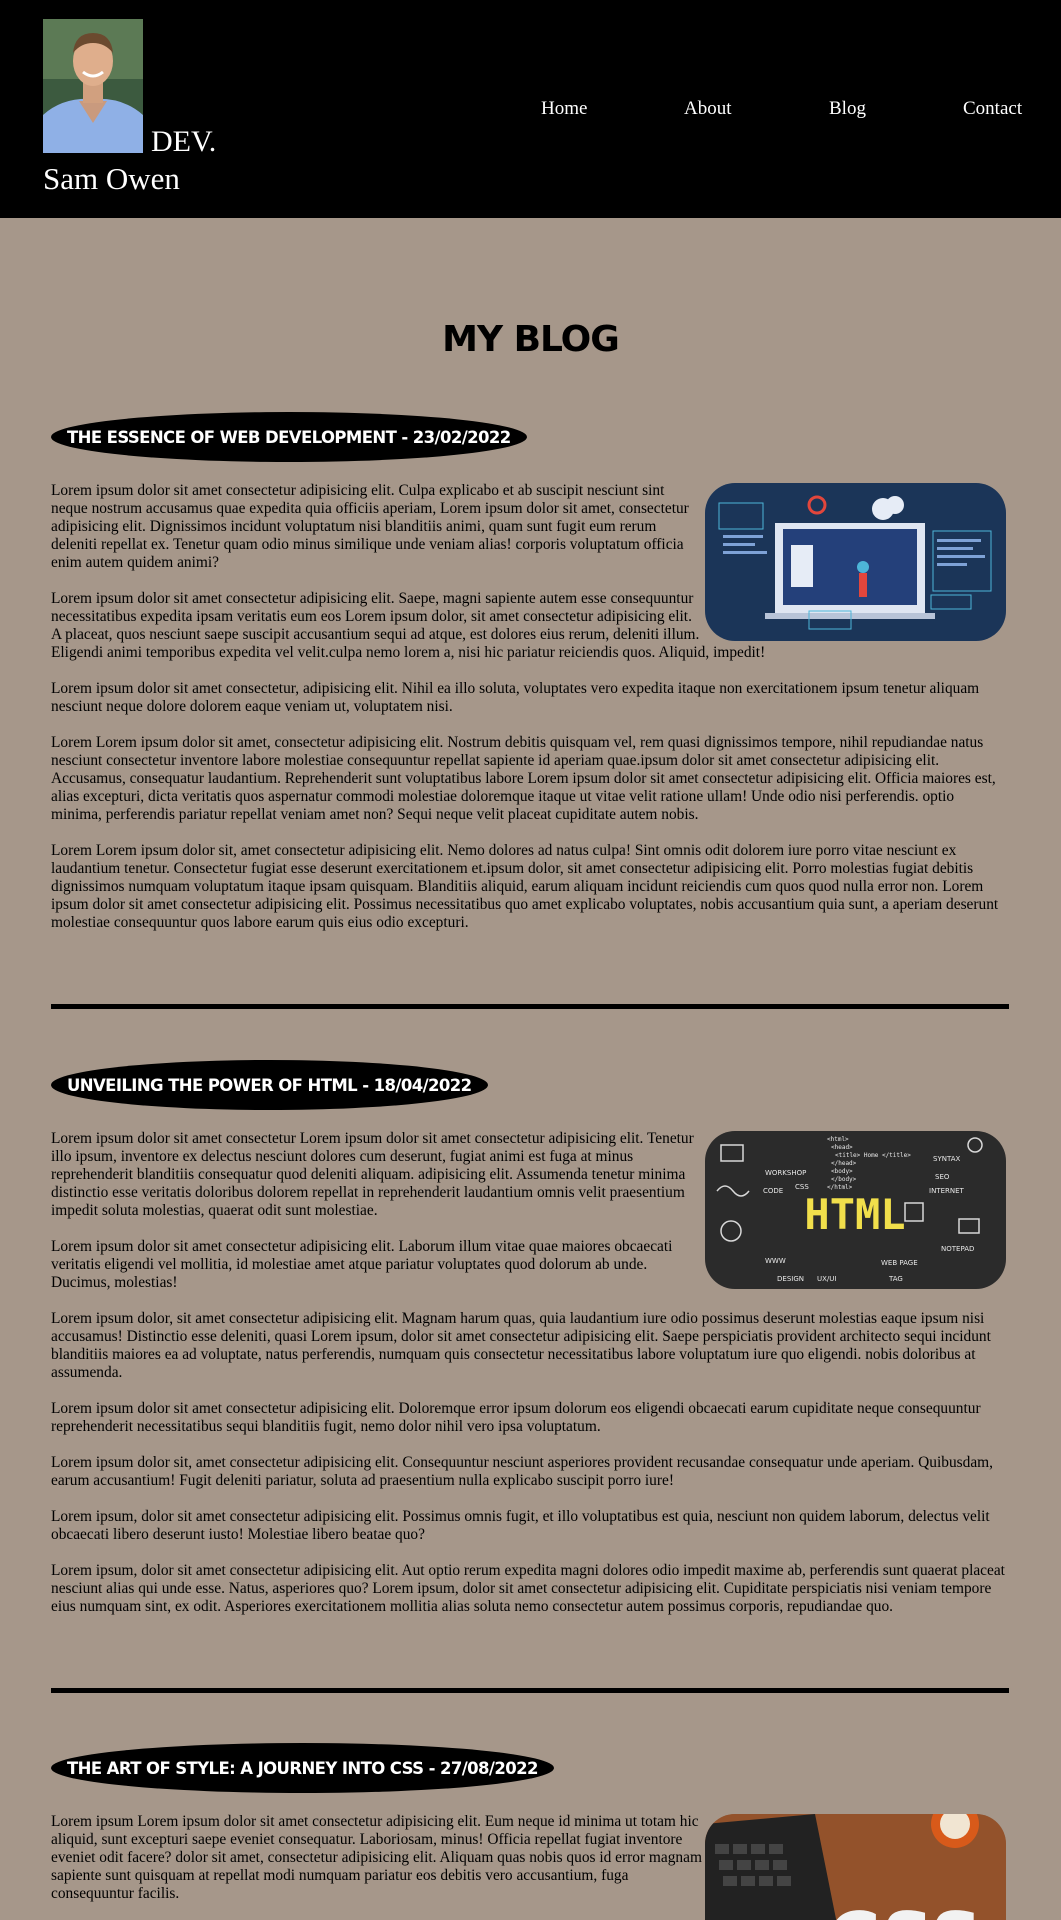 Image resolution: width=1061 pixels, height=1920 pixels. What do you see at coordinates (775, 1261) in the screenshot?
I see `svg-text: WWW` at bounding box center [775, 1261].